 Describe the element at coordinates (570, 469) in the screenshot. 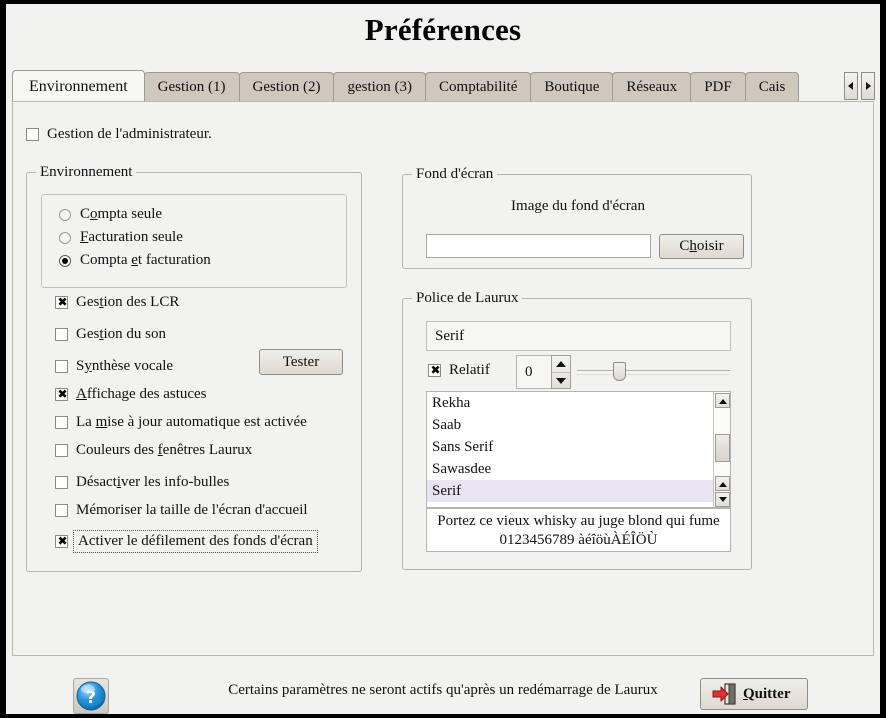

I see `font-list-item: Sawasdee` at that location.